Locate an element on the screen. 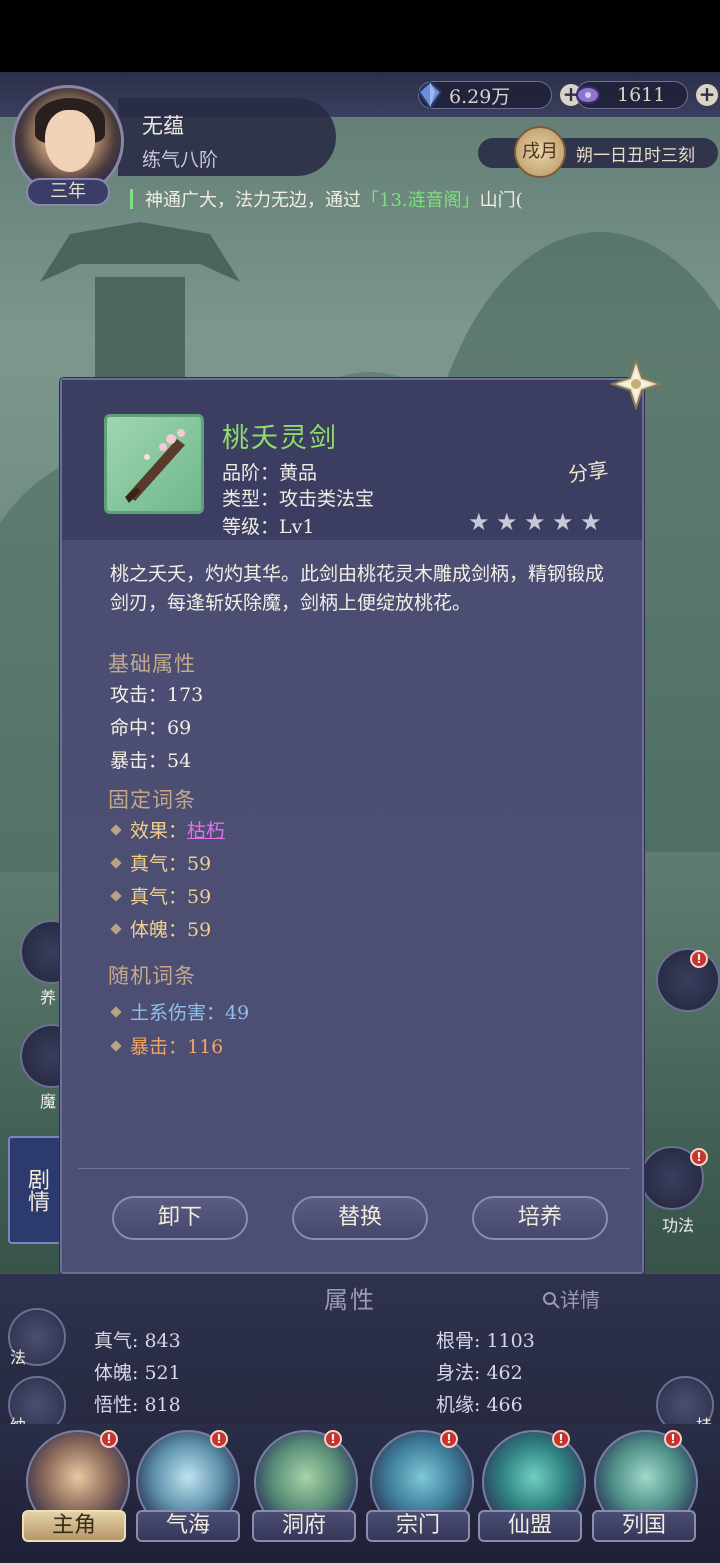 The width and height of the screenshot is (720, 1563). item-sword-icon is located at coordinates (154, 464).